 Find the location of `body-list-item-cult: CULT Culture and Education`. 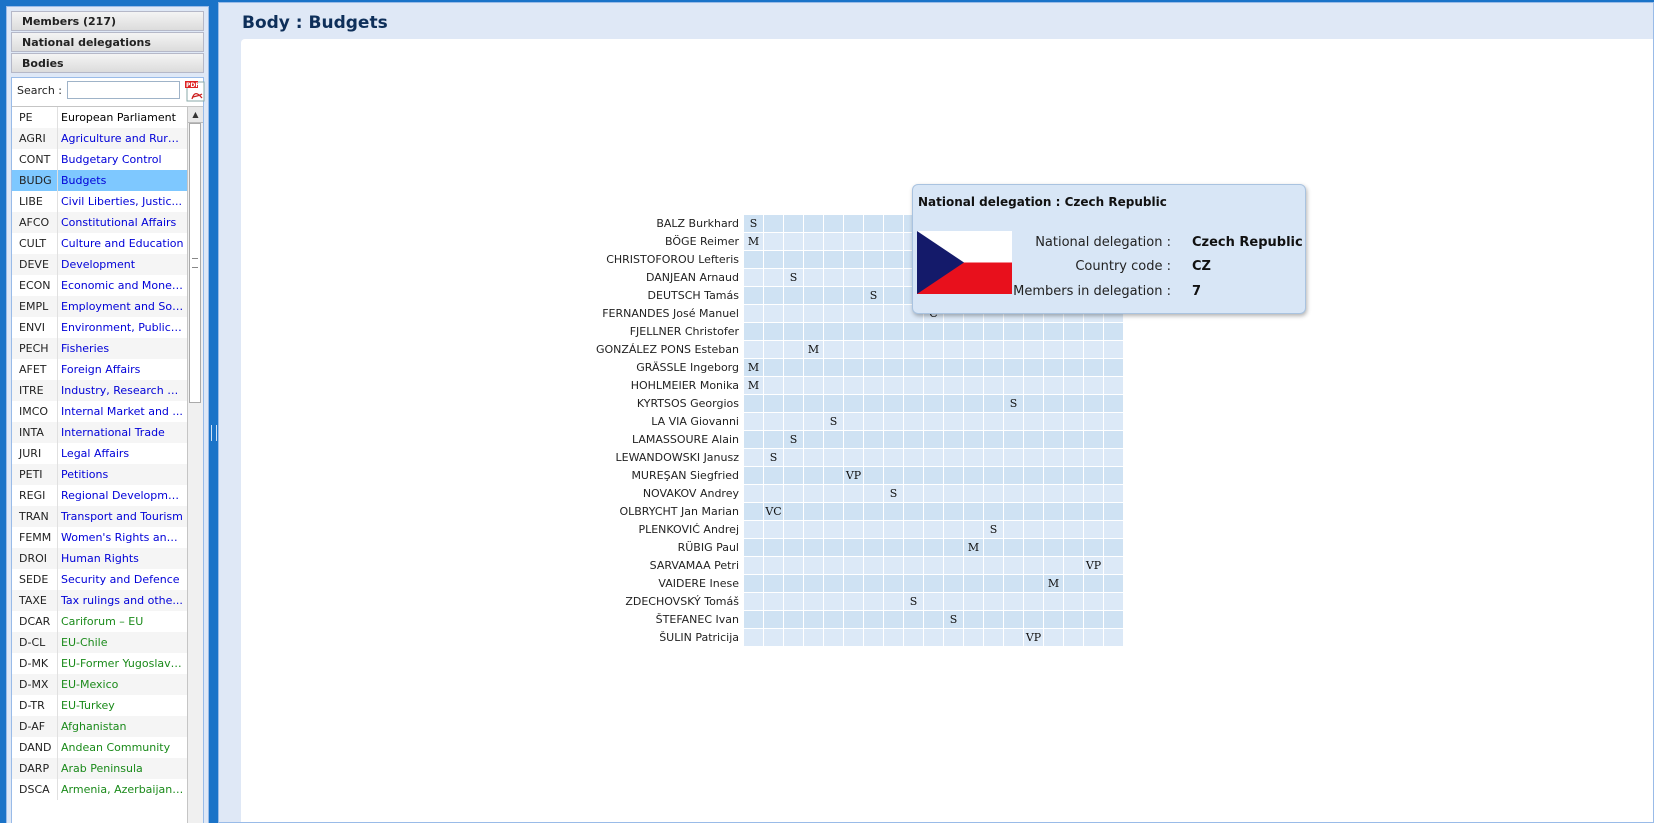

body-list-item-cult: CULT Culture and Education is located at coordinates (100, 243).